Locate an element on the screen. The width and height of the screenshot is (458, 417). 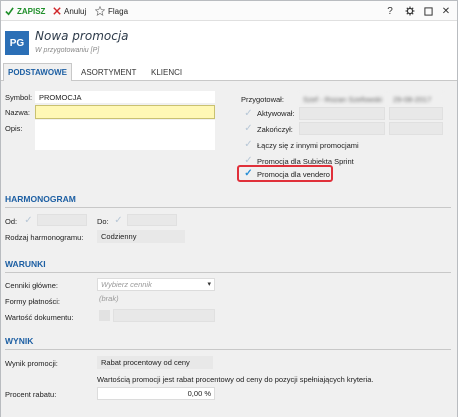
close-icon is located at coordinates (57, 11).